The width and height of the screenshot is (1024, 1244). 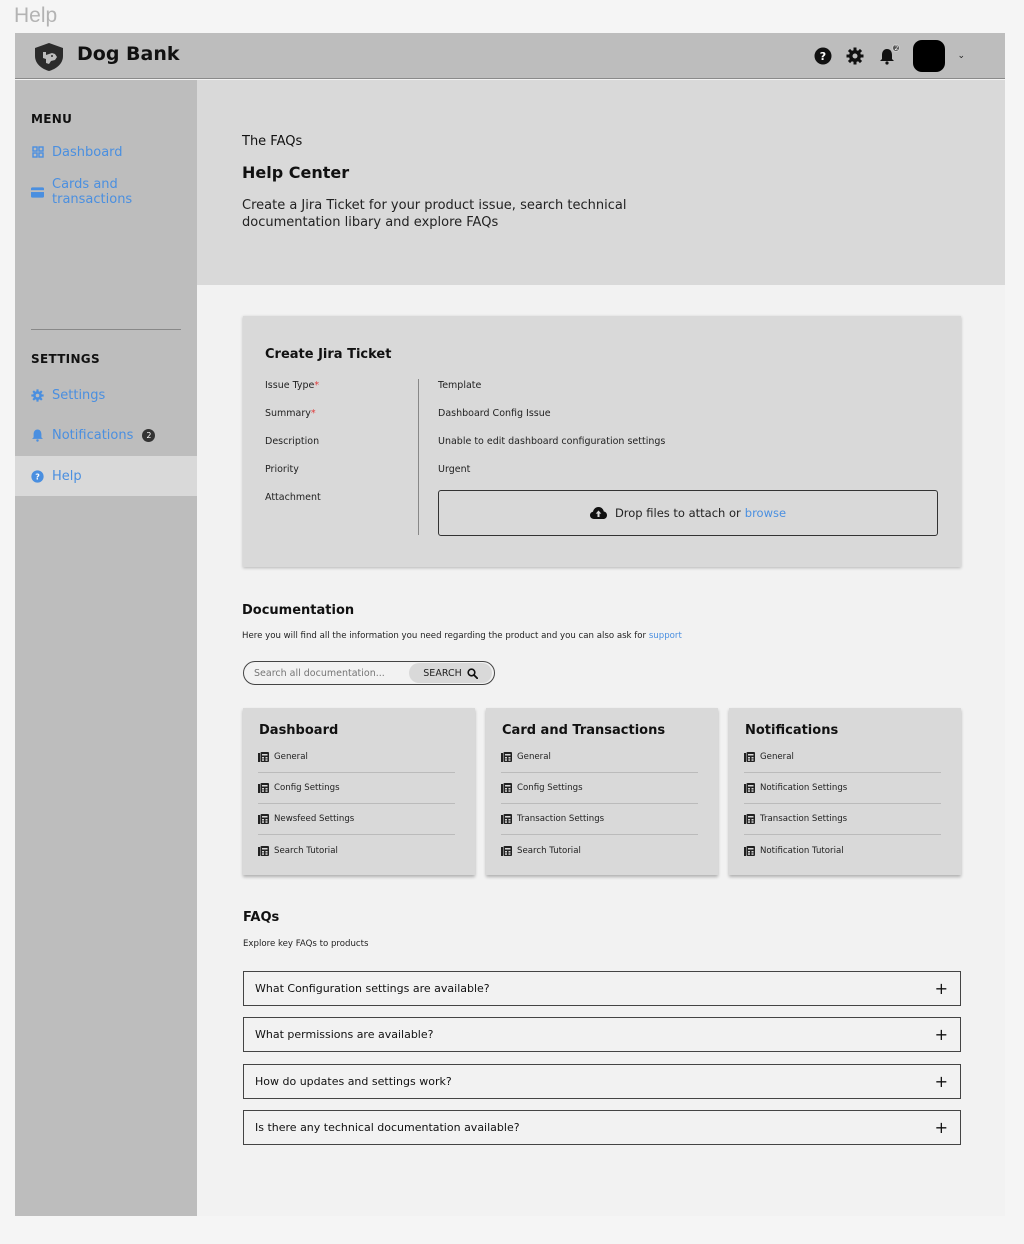 What do you see at coordinates (665, 636) in the screenshot?
I see `support-link: support` at bounding box center [665, 636].